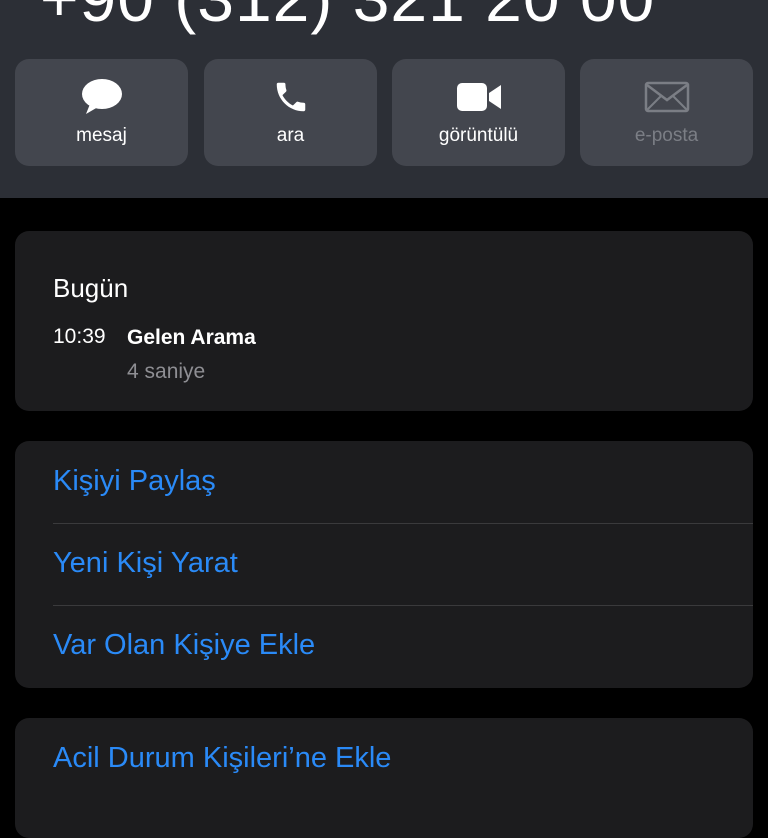 Image resolution: width=768 pixels, height=838 pixels. What do you see at coordinates (222, 758) in the screenshot?
I see `add-emergency-contact-label: Acil Durum Kişileri’ne Ekle` at bounding box center [222, 758].